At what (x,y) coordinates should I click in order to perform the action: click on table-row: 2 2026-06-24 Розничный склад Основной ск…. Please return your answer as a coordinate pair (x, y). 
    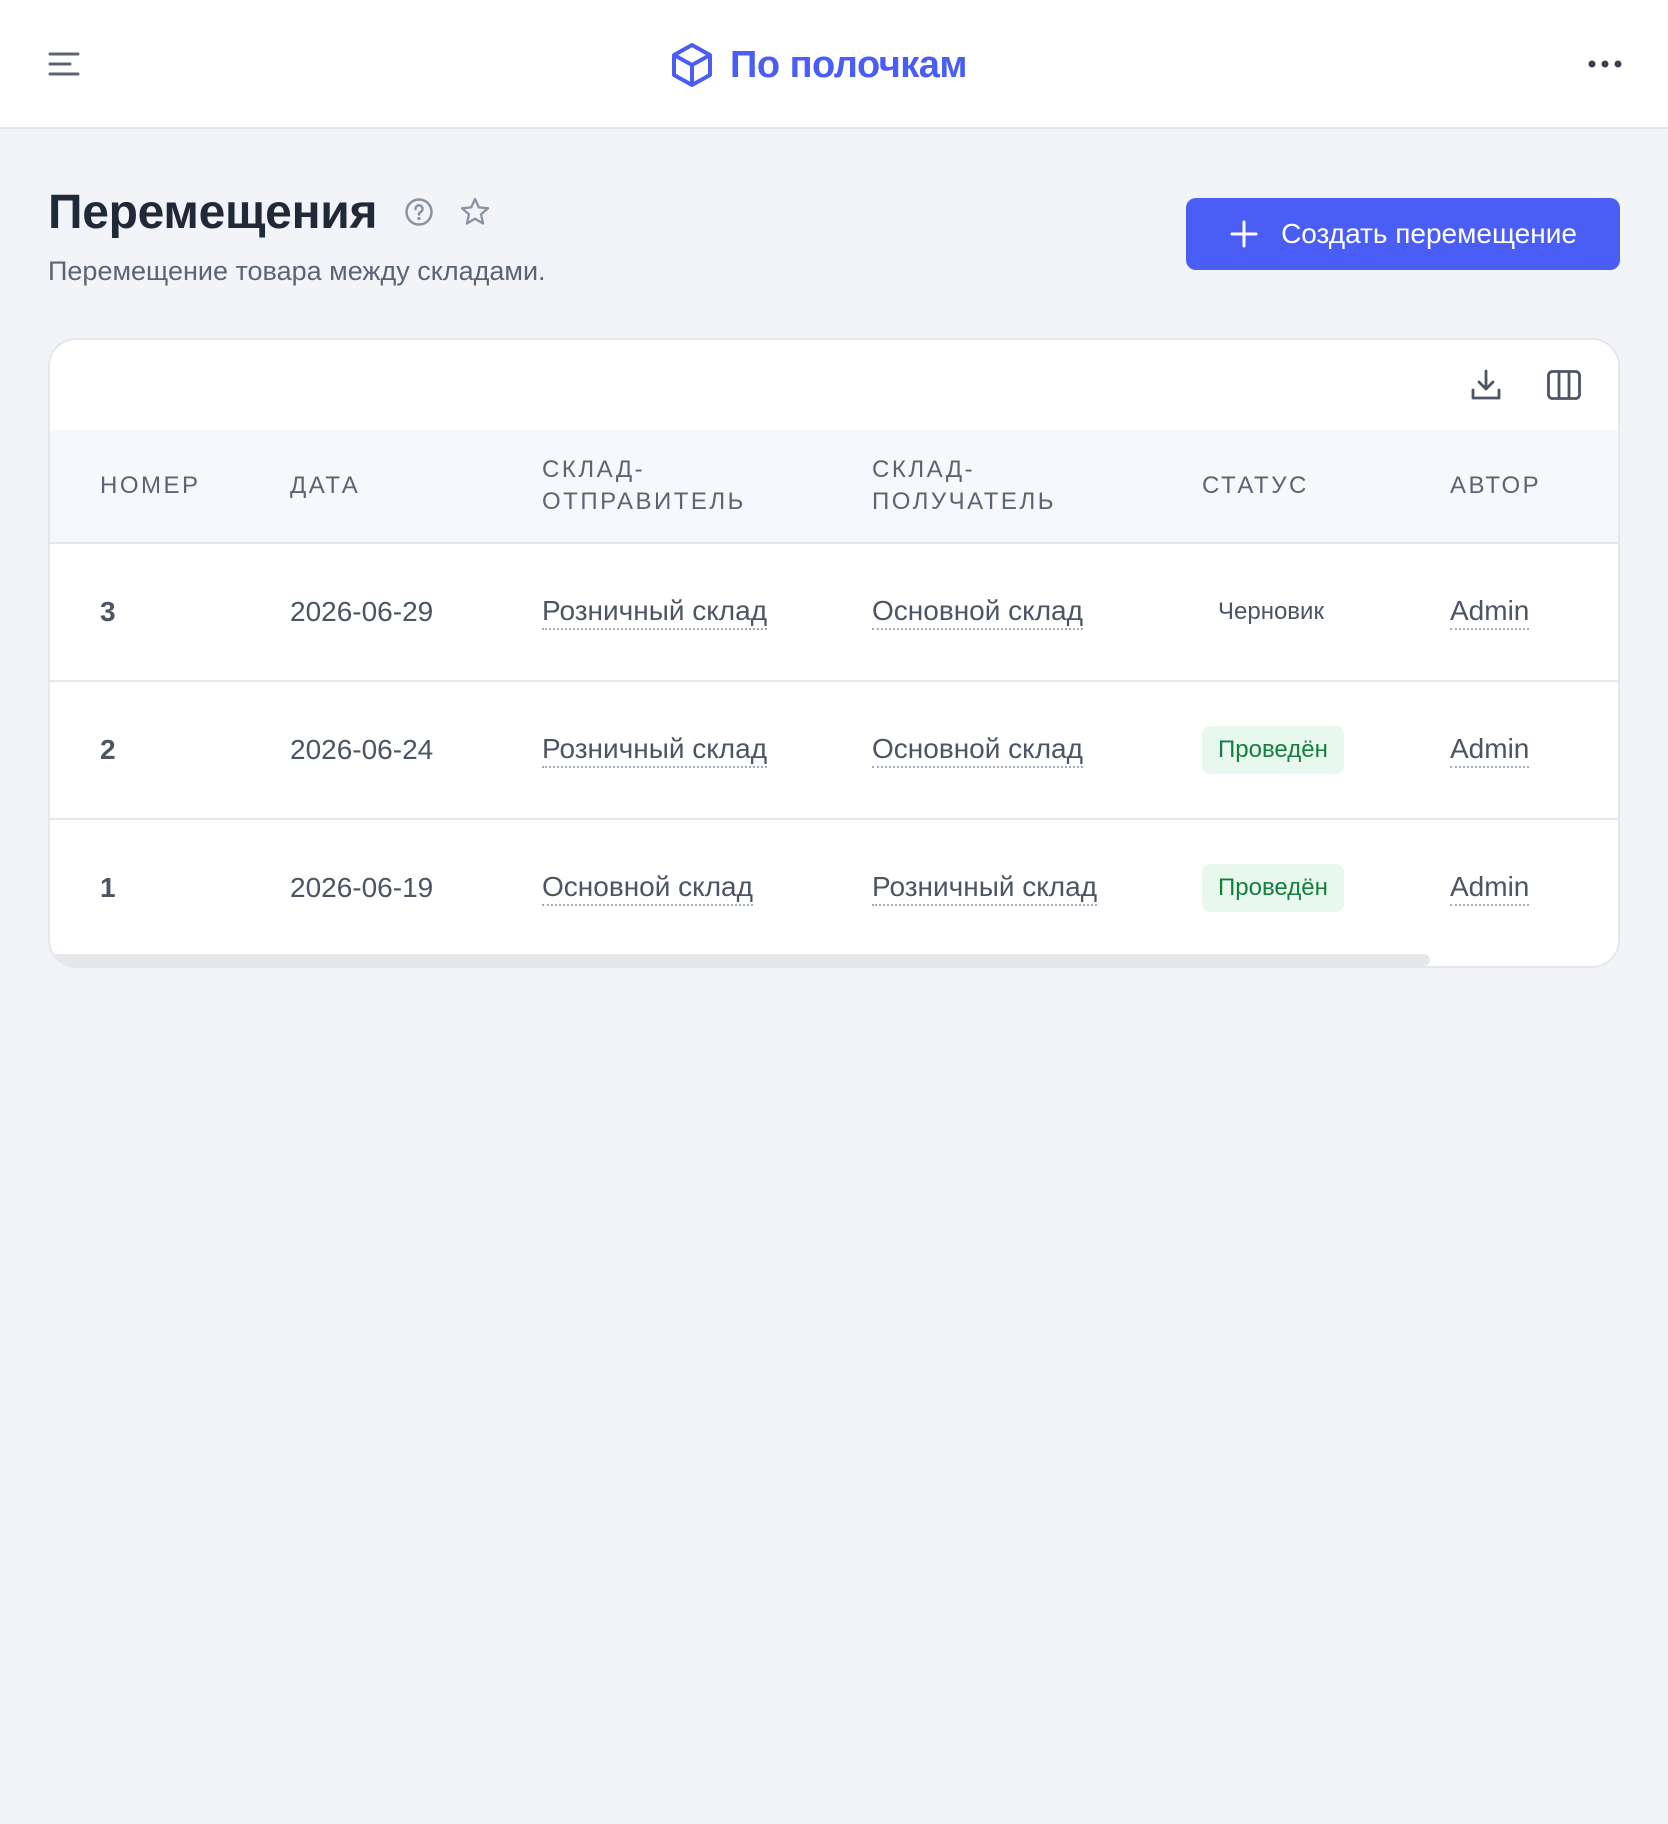
    Looking at the image, I should click on (834, 751).